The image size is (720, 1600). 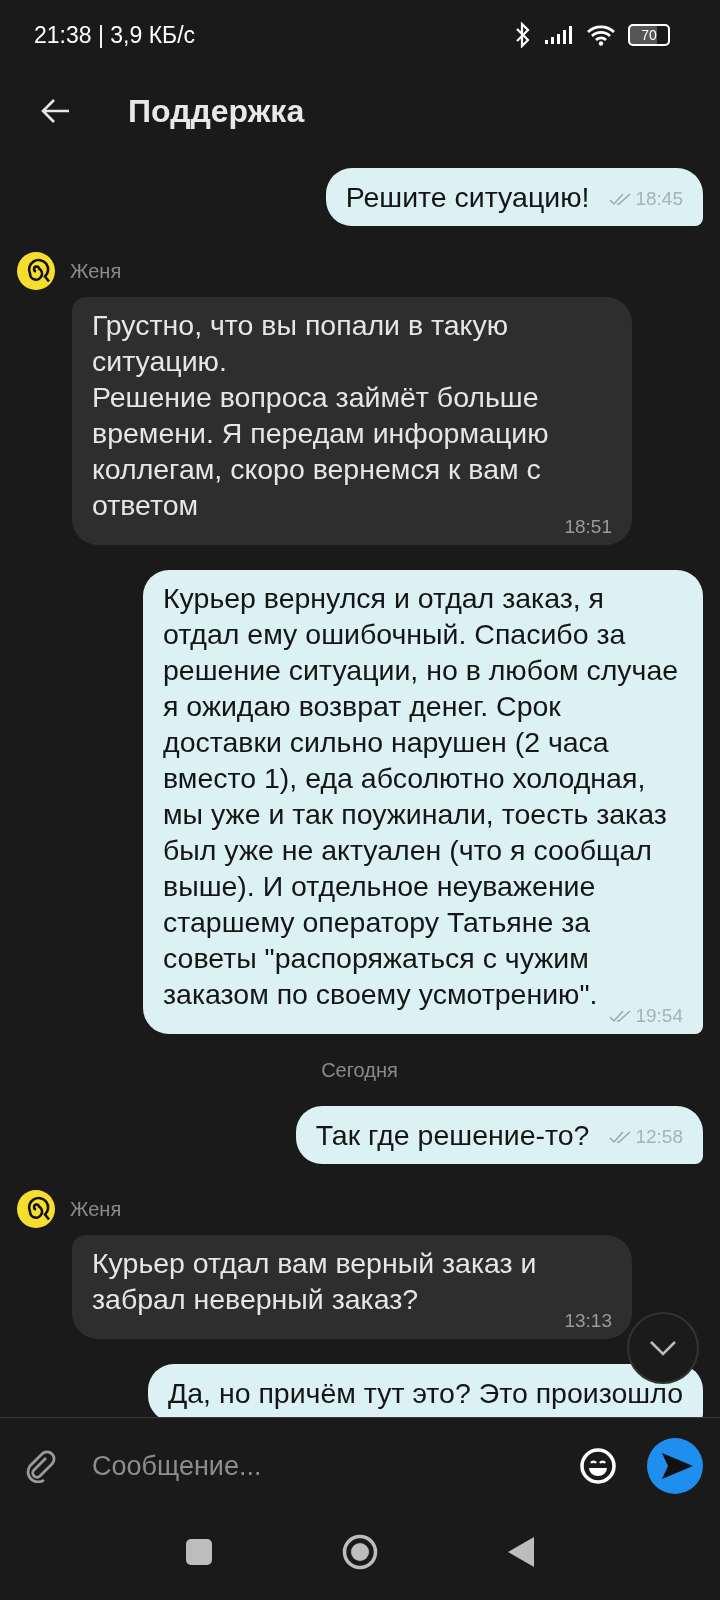 I want to click on emoji-button, so click(x=598, y=1466).